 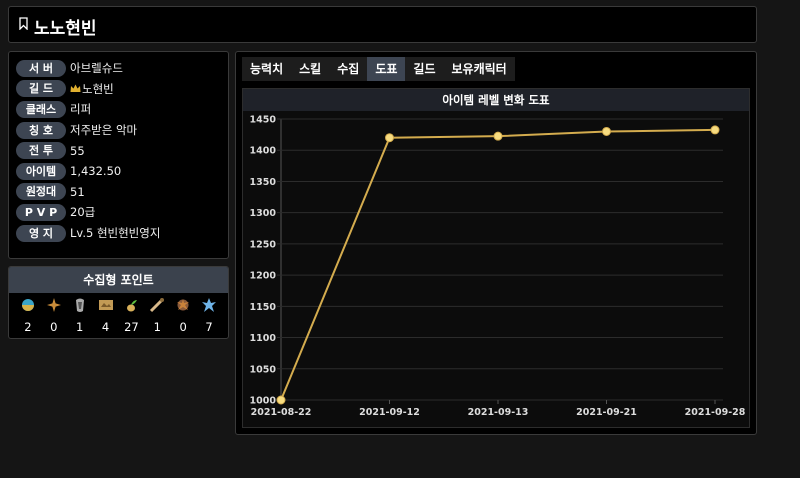 What do you see at coordinates (209, 327) in the screenshot?
I see `collection-count: 7` at bounding box center [209, 327].